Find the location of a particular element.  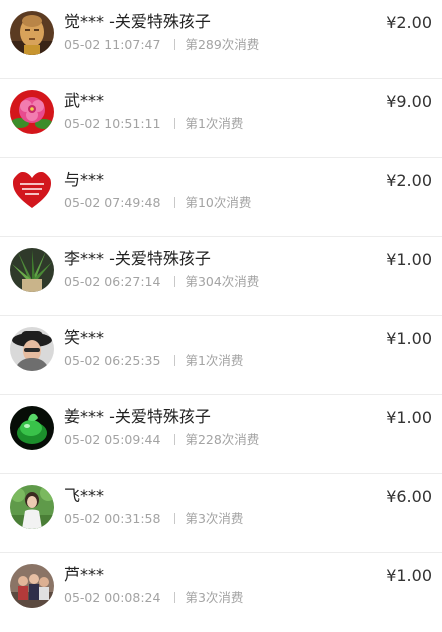

green-jade-icon is located at coordinates (32, 428).